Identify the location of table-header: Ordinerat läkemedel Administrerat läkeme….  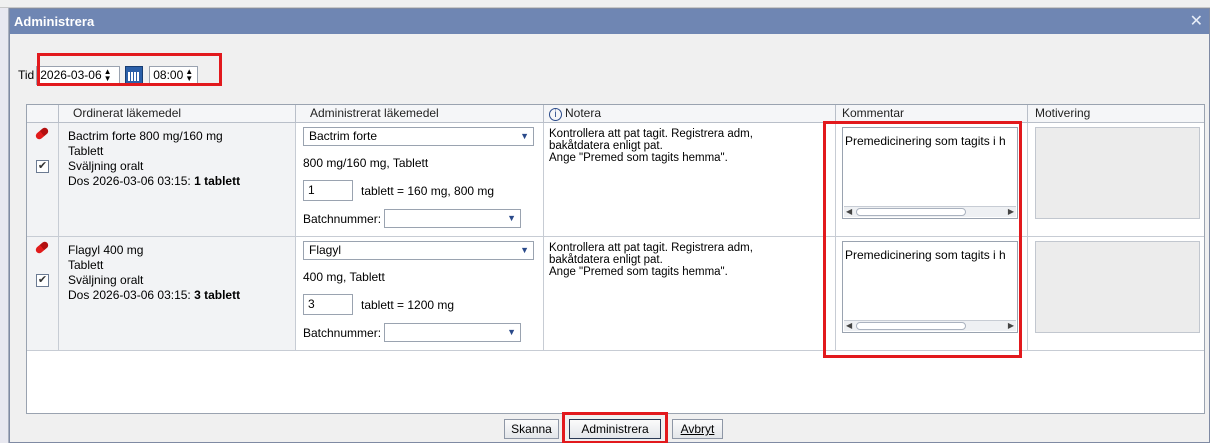
(615, 114).